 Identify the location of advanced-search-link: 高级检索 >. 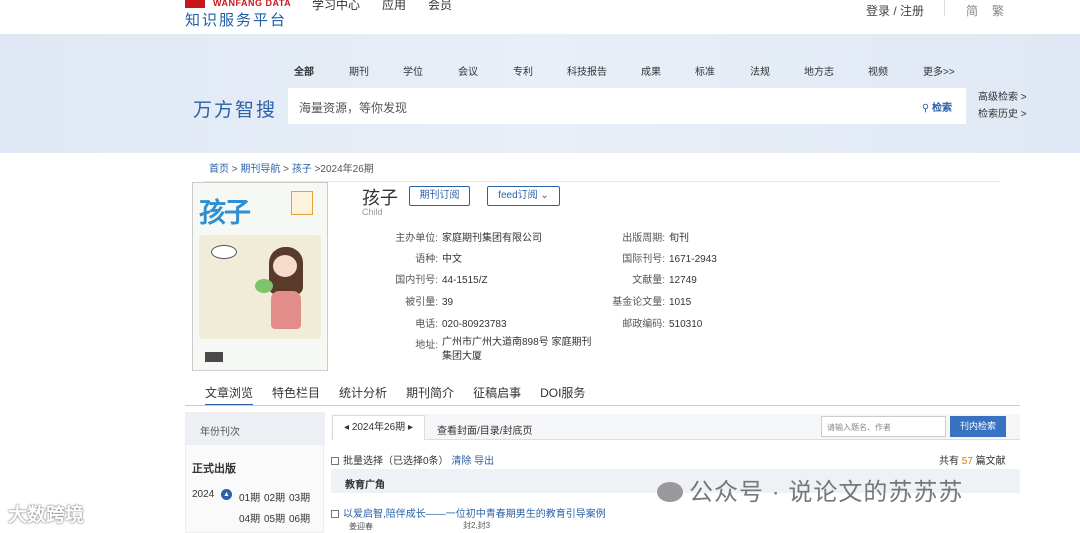
(1002, 97).